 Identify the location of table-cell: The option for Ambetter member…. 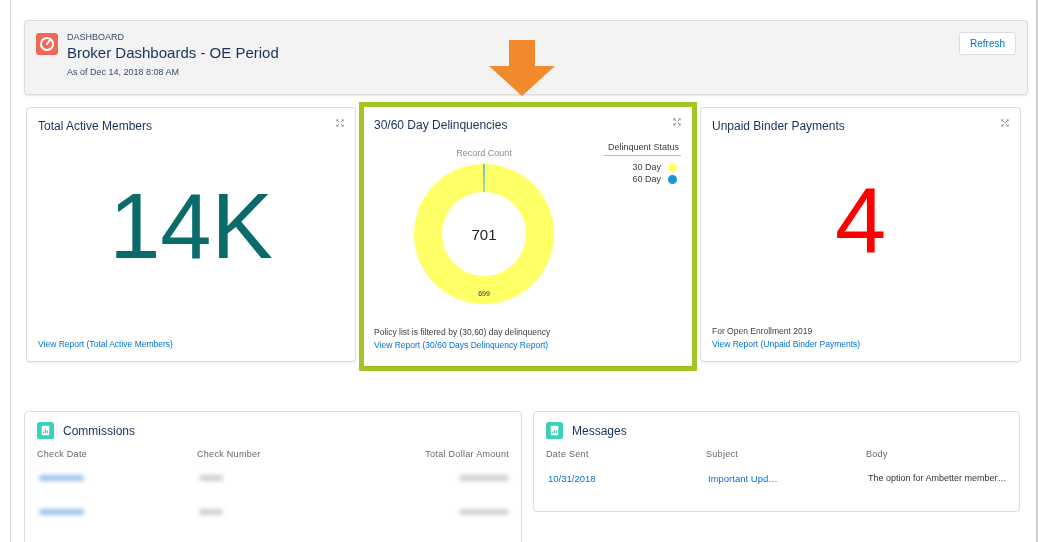
(937, 478).